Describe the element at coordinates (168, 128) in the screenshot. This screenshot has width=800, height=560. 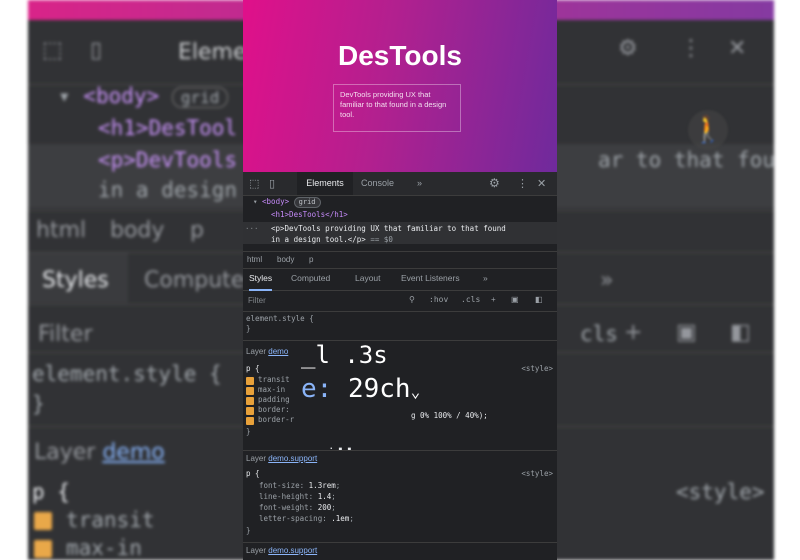
I see `background-h1-line: <h1>DesTool` at that location.